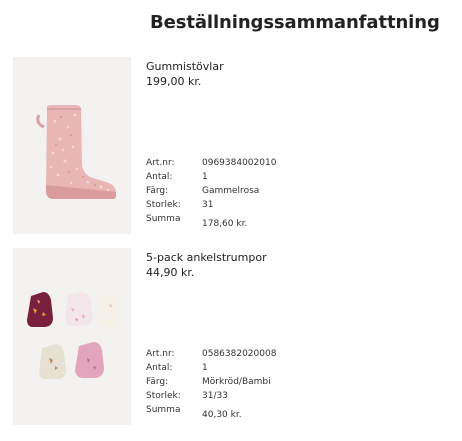  What do you see at coordinates (185, 66) in the screenshot?
I see `product-name: Gummistövlar` at bounding box center [185, 66].